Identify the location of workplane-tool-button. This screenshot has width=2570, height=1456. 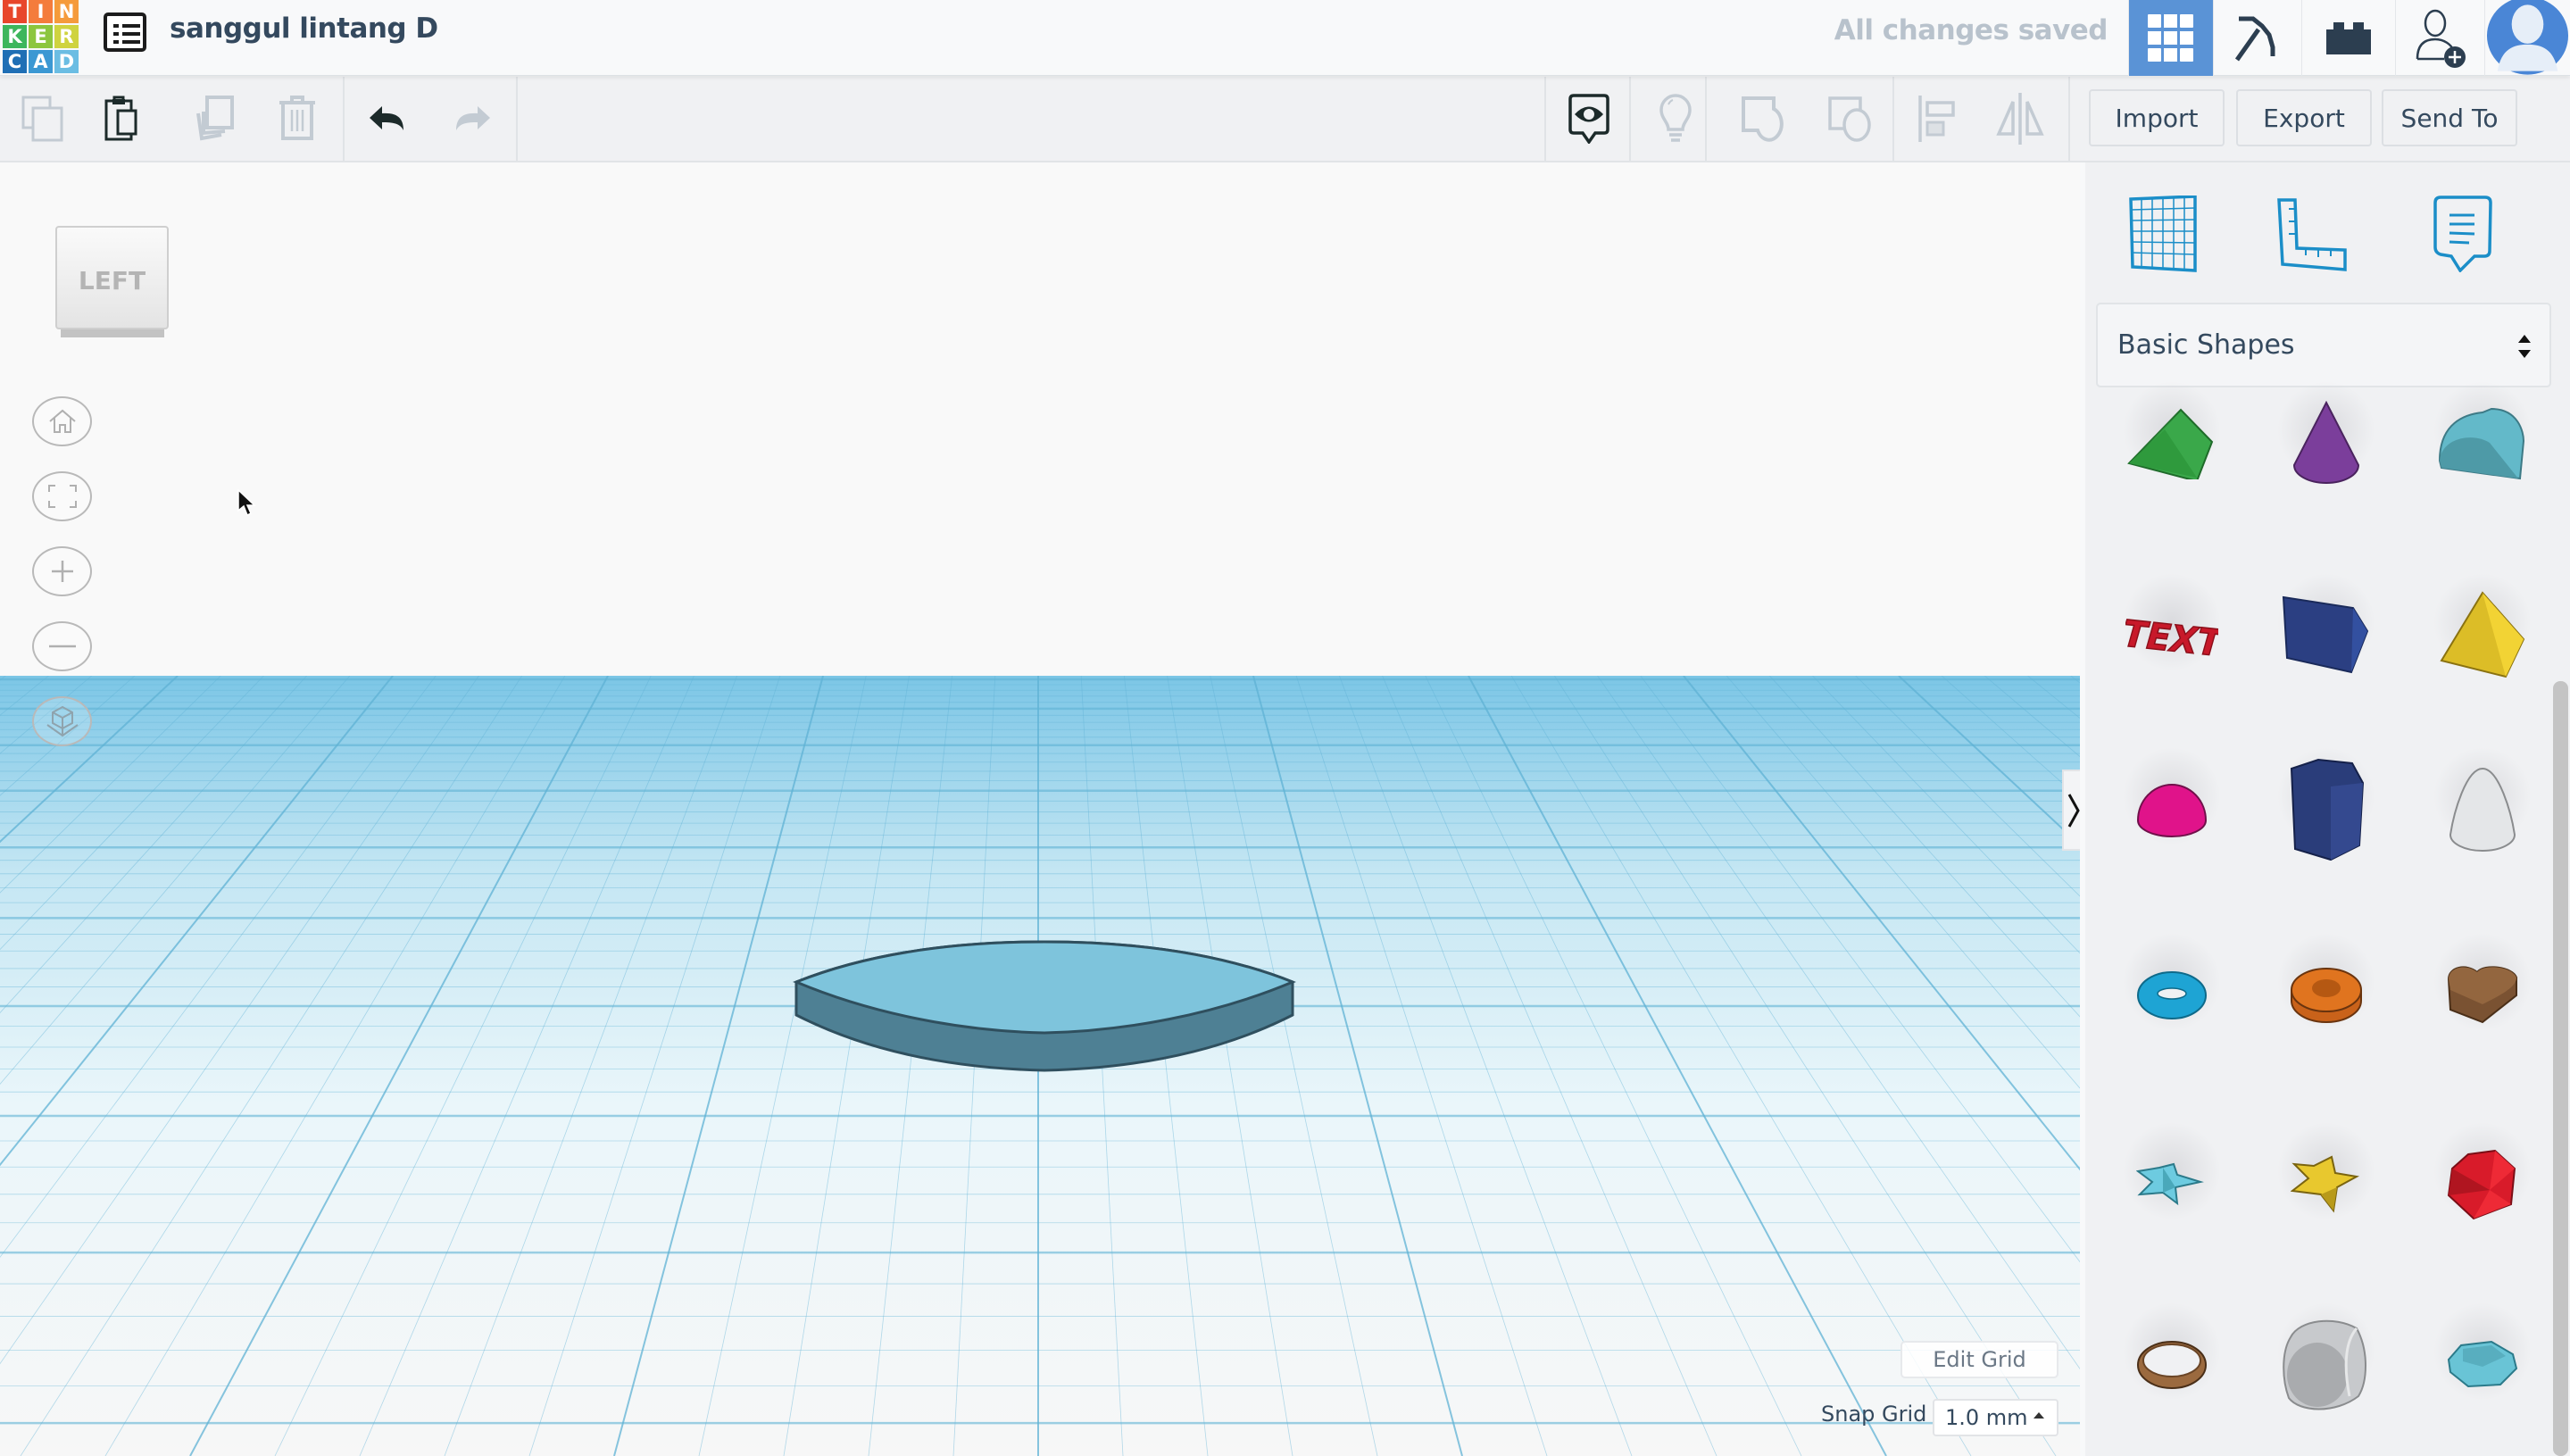
(2163, 234).